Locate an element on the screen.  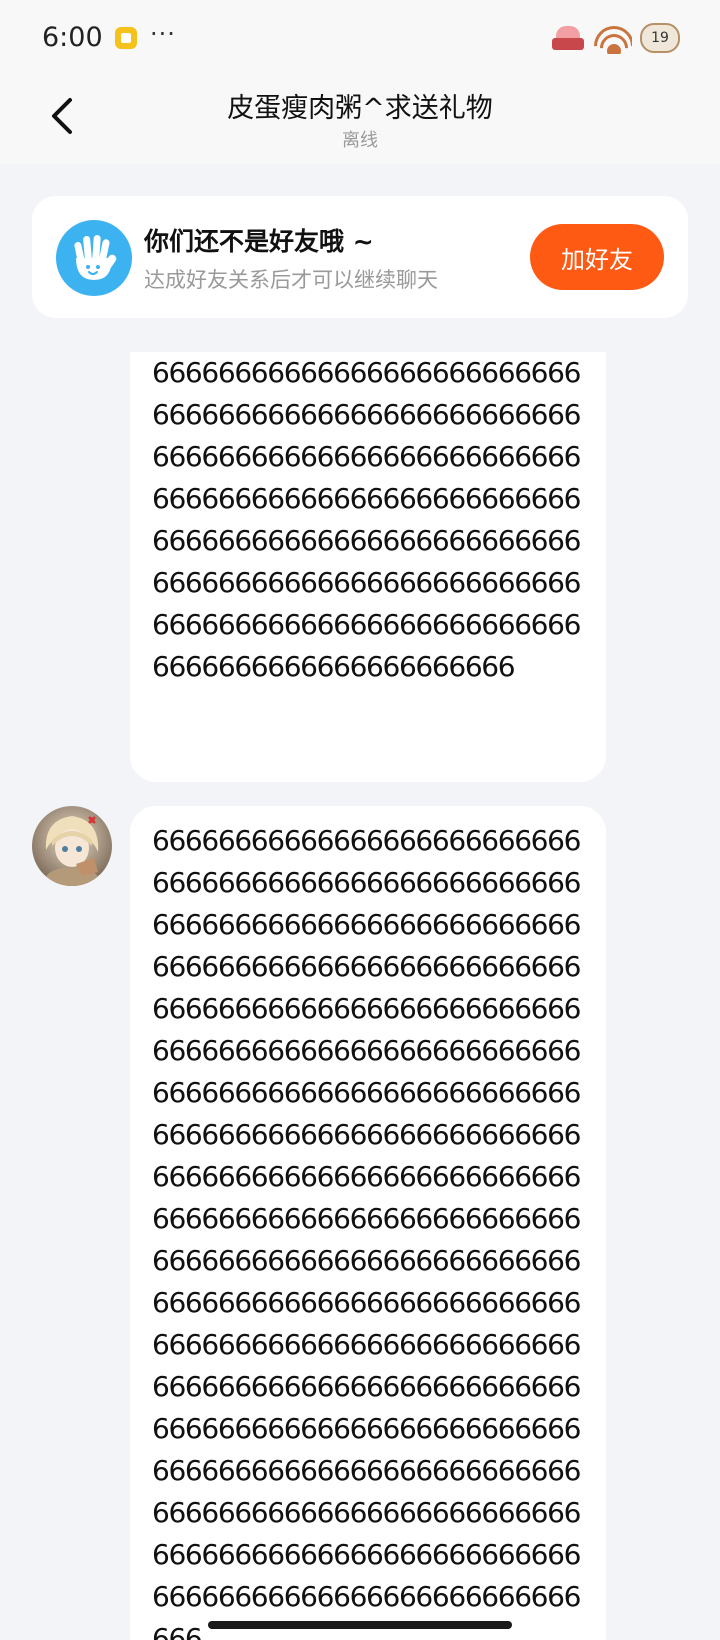
app-notification-icon is located at coordinates (126, 38).